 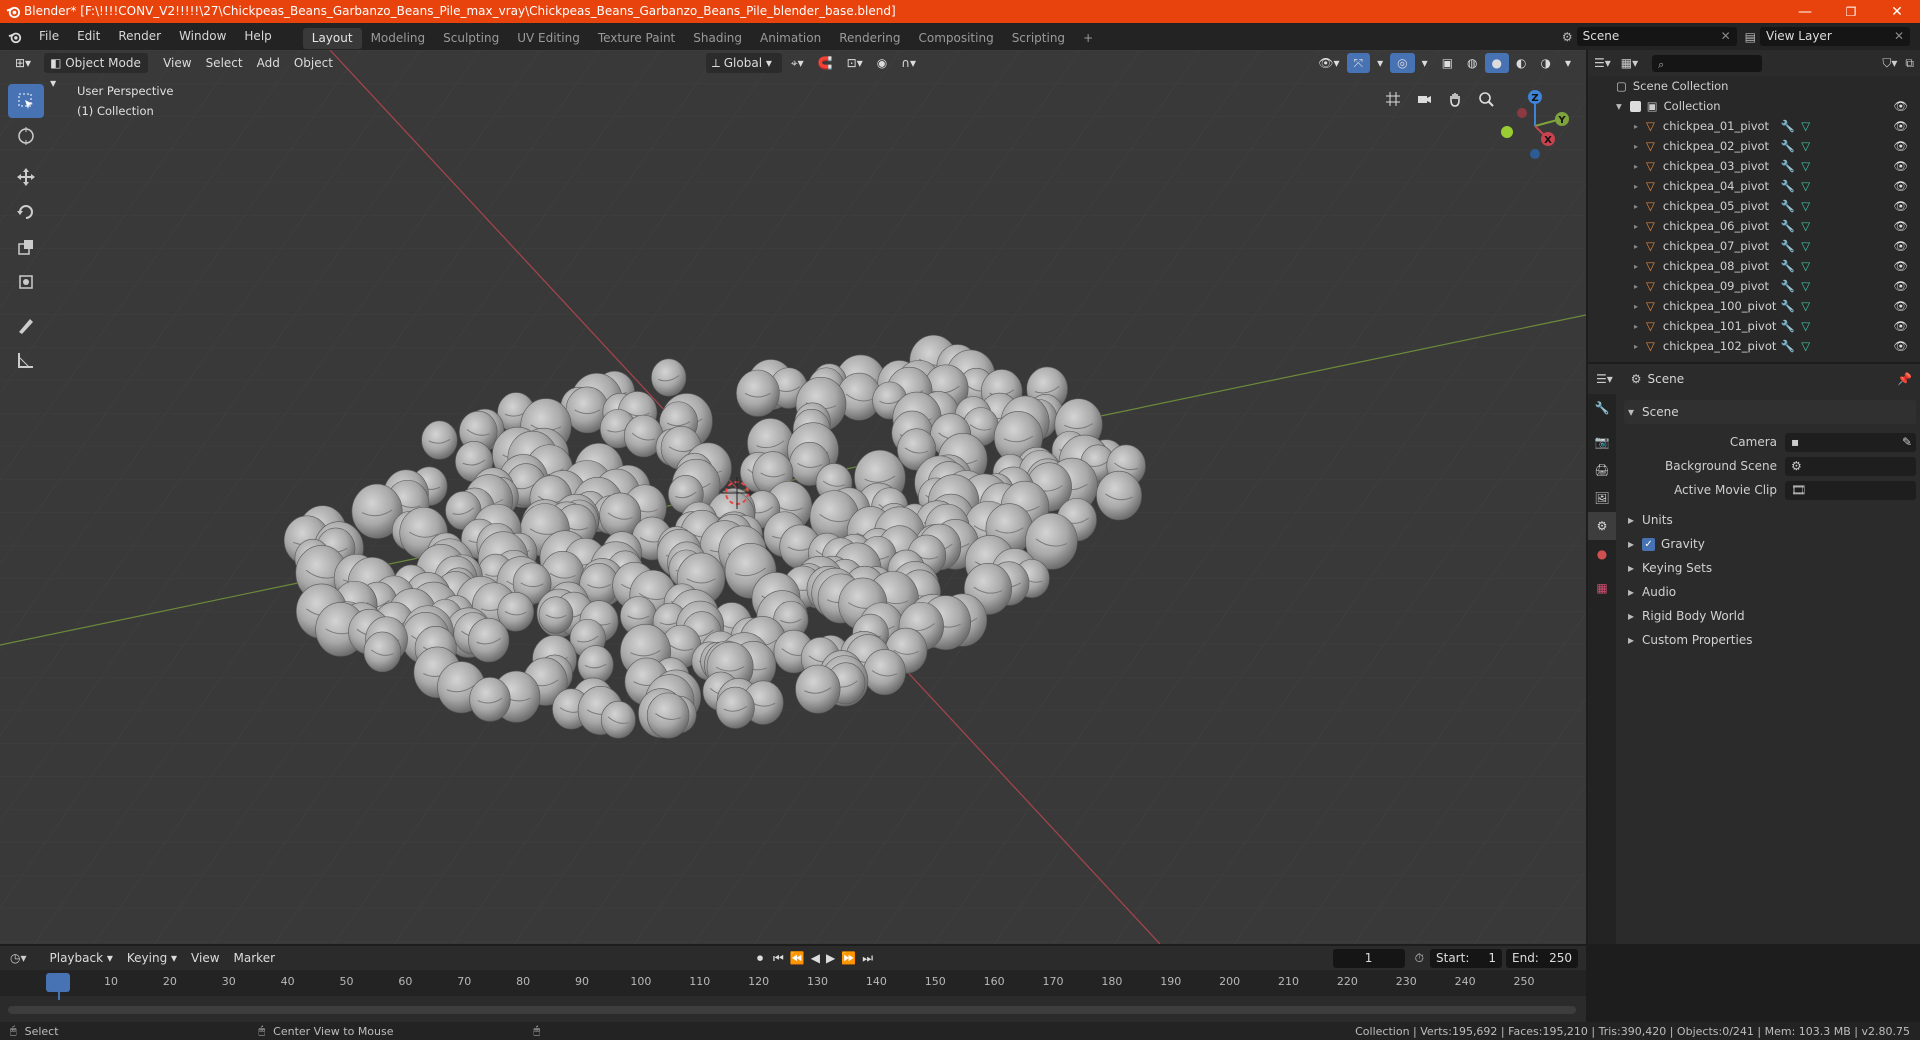 What do you see at coordinates (1850, 466) in the screenshot?
I see `background-scene-field: ⚙` at bounding box center [1850, 466].